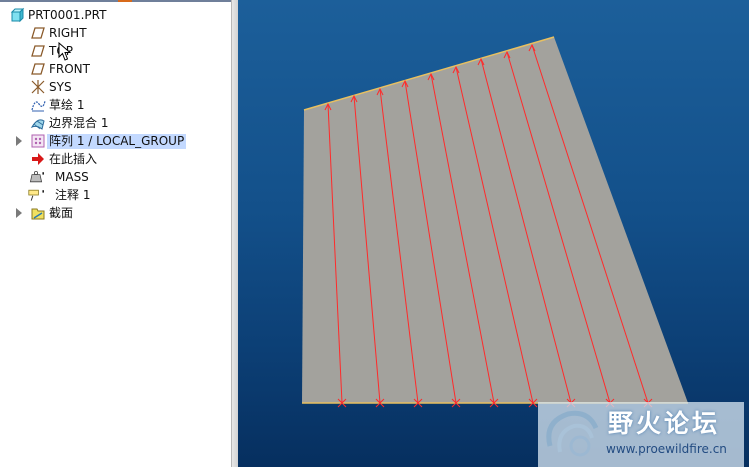 The height and width of the screenshot is (470, 749). What do you see at coordinates (38, 214) in the screenshot?
I see `cross-section-folder-icon` at bounding box center [38, 214].